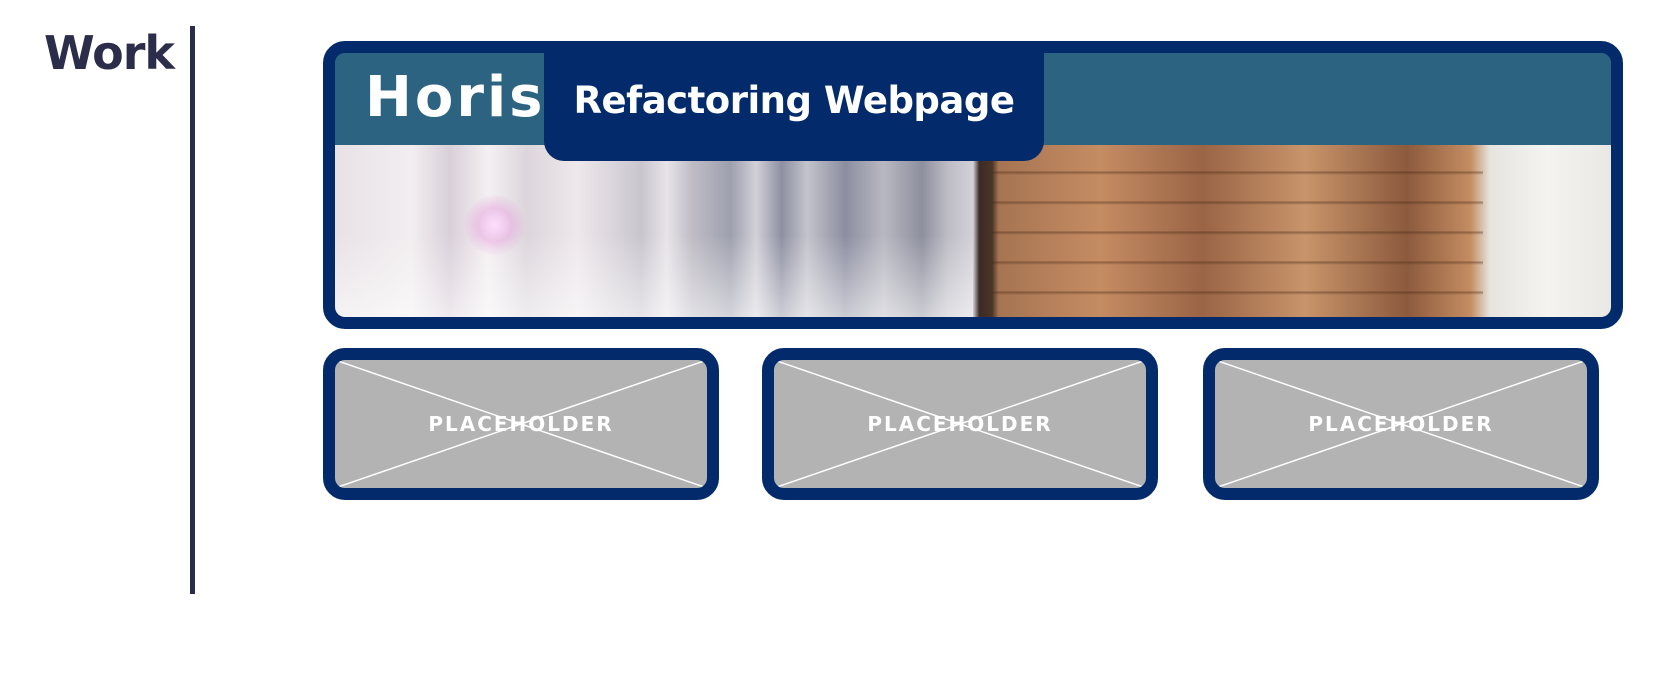  Describe the element at coordinates (109, 53) in the screenshot. I see `section-title: Work` at that location.